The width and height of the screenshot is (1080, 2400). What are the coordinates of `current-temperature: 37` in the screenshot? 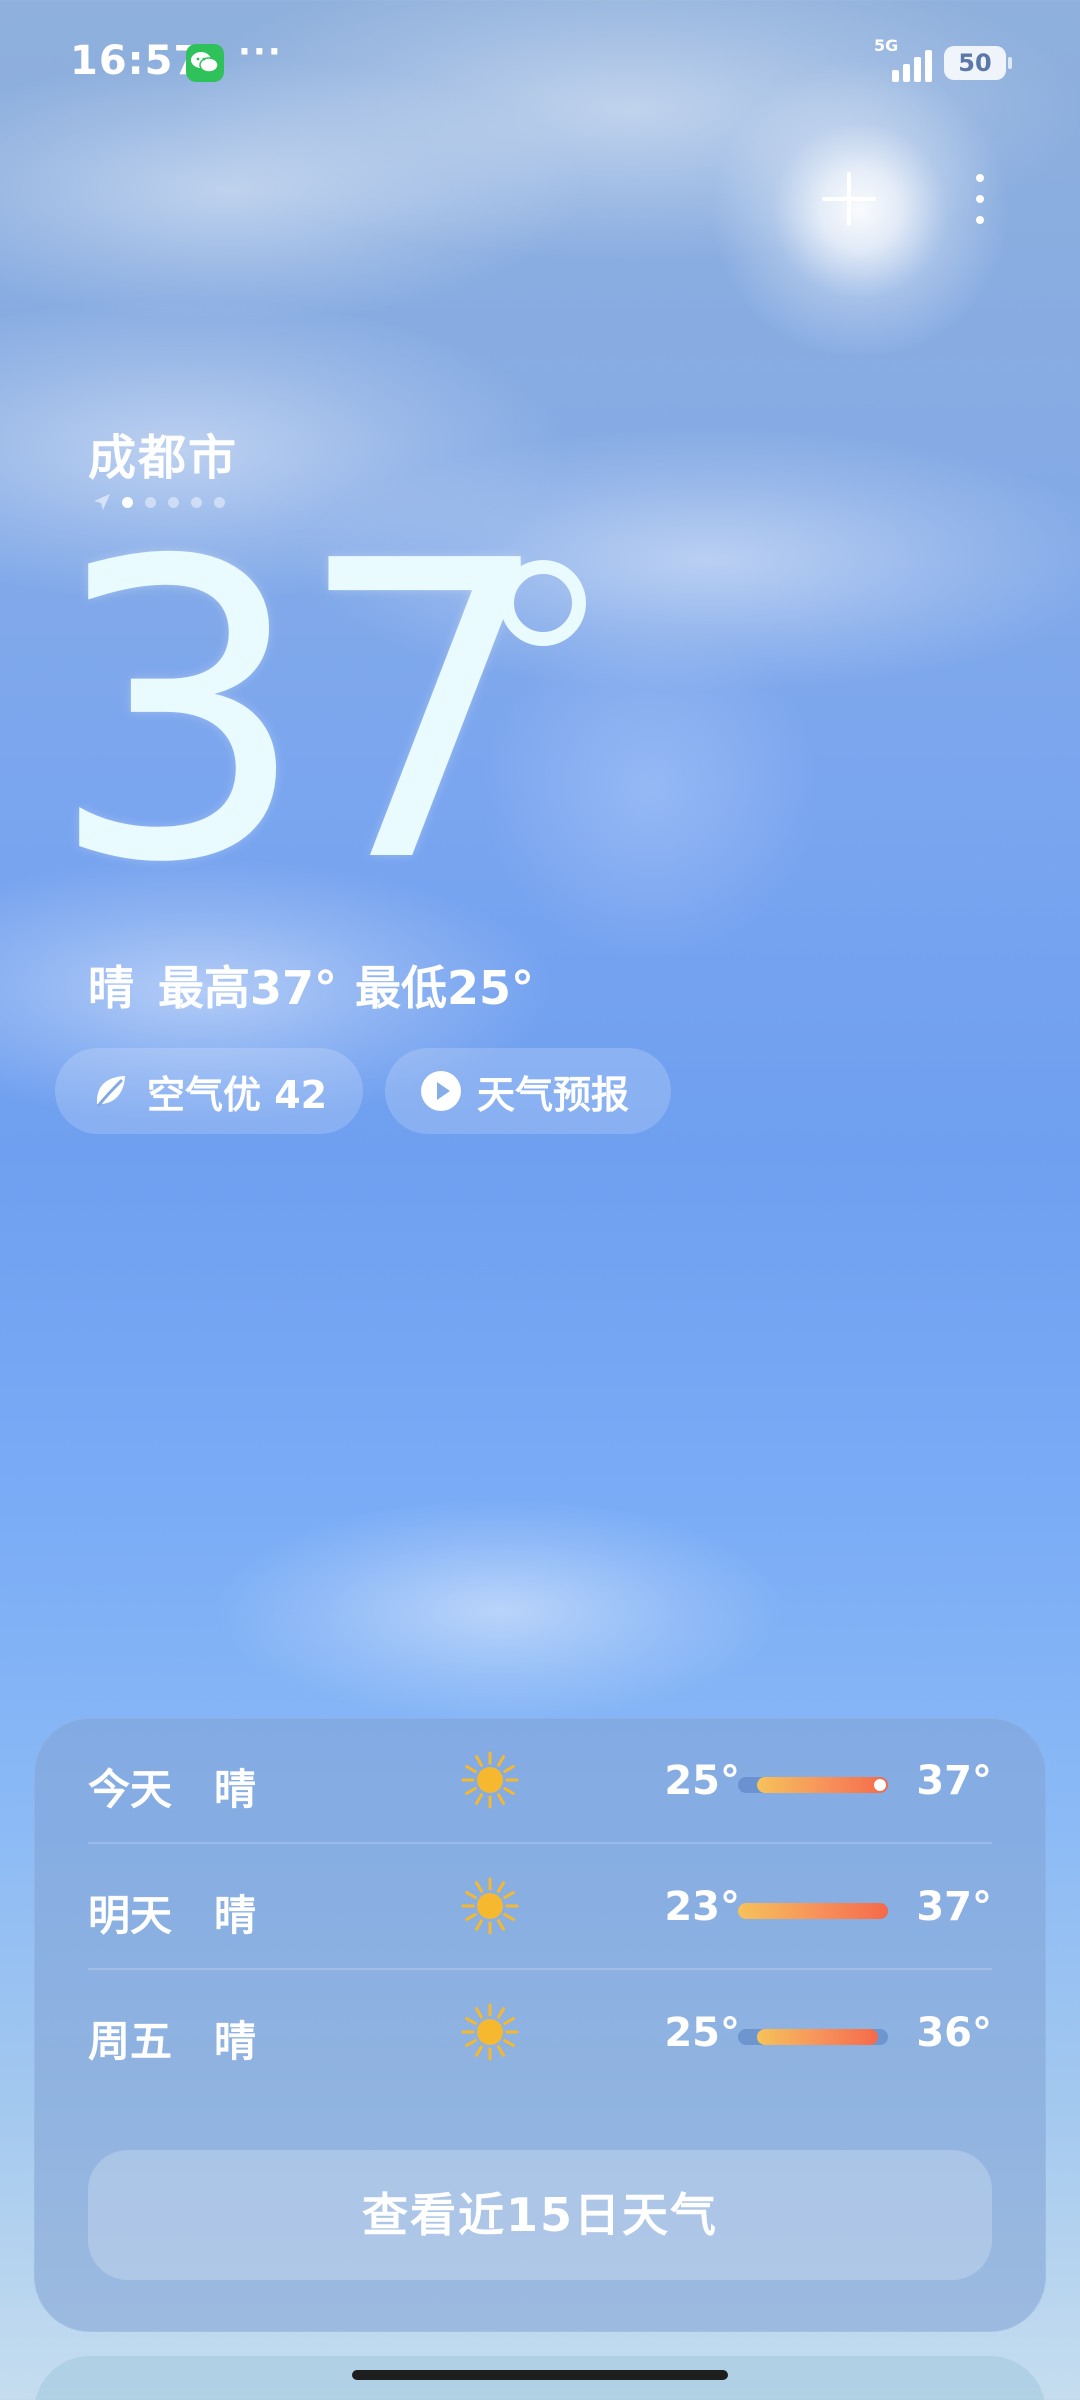 It's located at (302, 713).